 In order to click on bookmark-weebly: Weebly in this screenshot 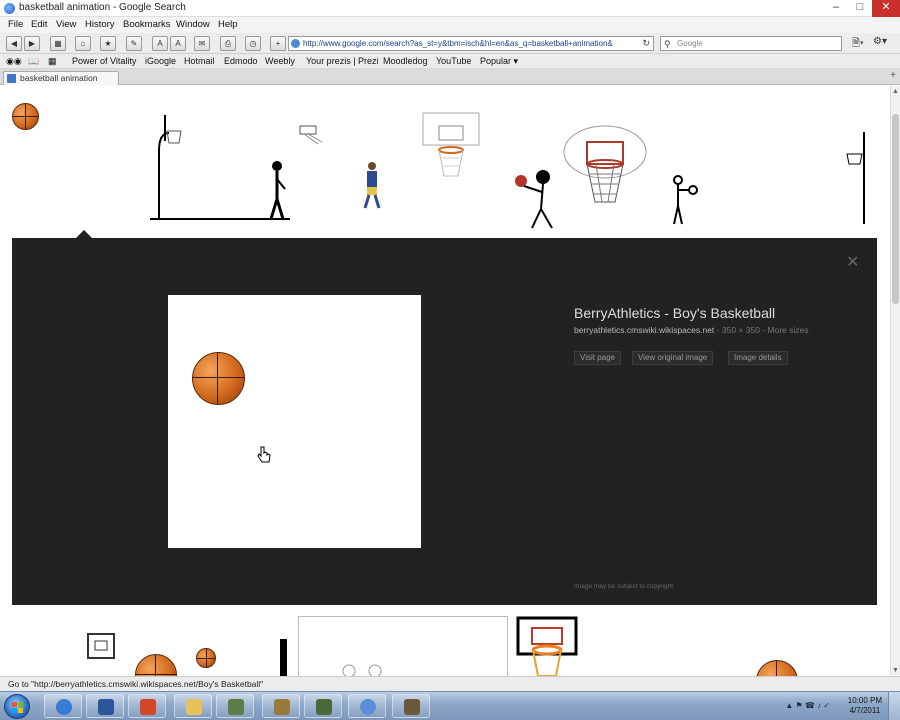, I will do `click(280, 61)`.